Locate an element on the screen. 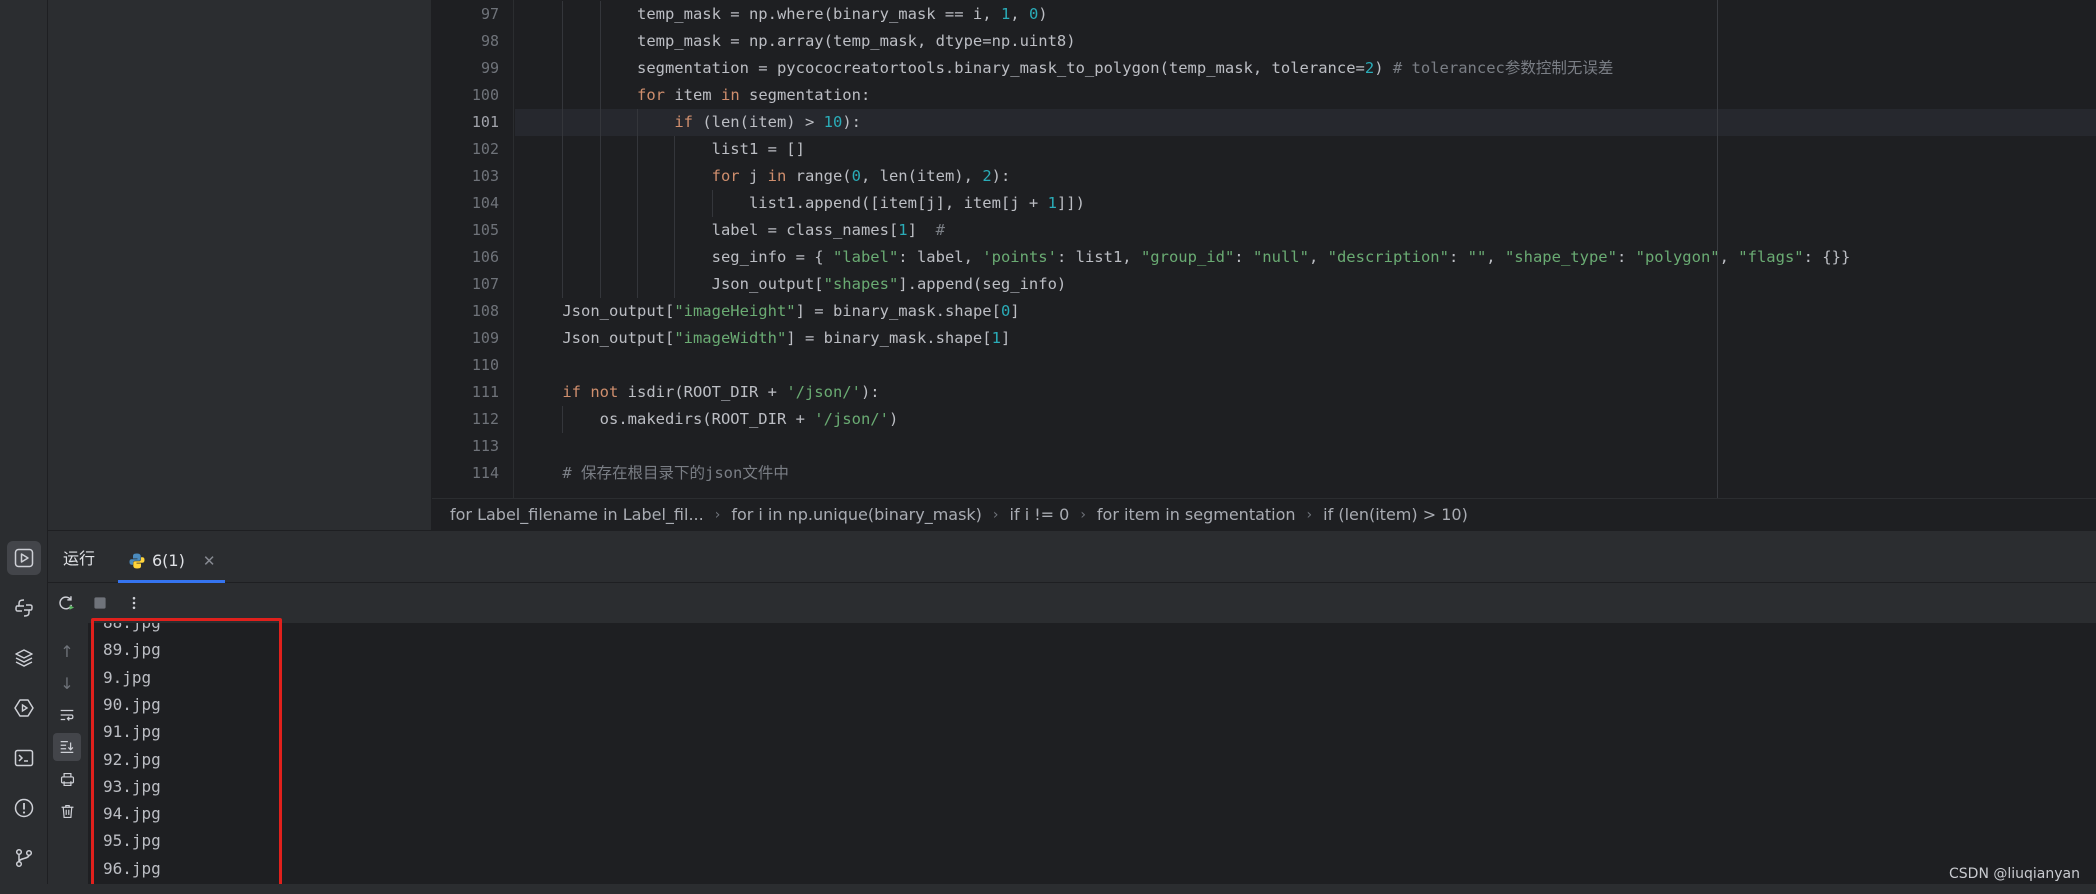  scroll-to-end-icon is located at coordinates (67, 747).